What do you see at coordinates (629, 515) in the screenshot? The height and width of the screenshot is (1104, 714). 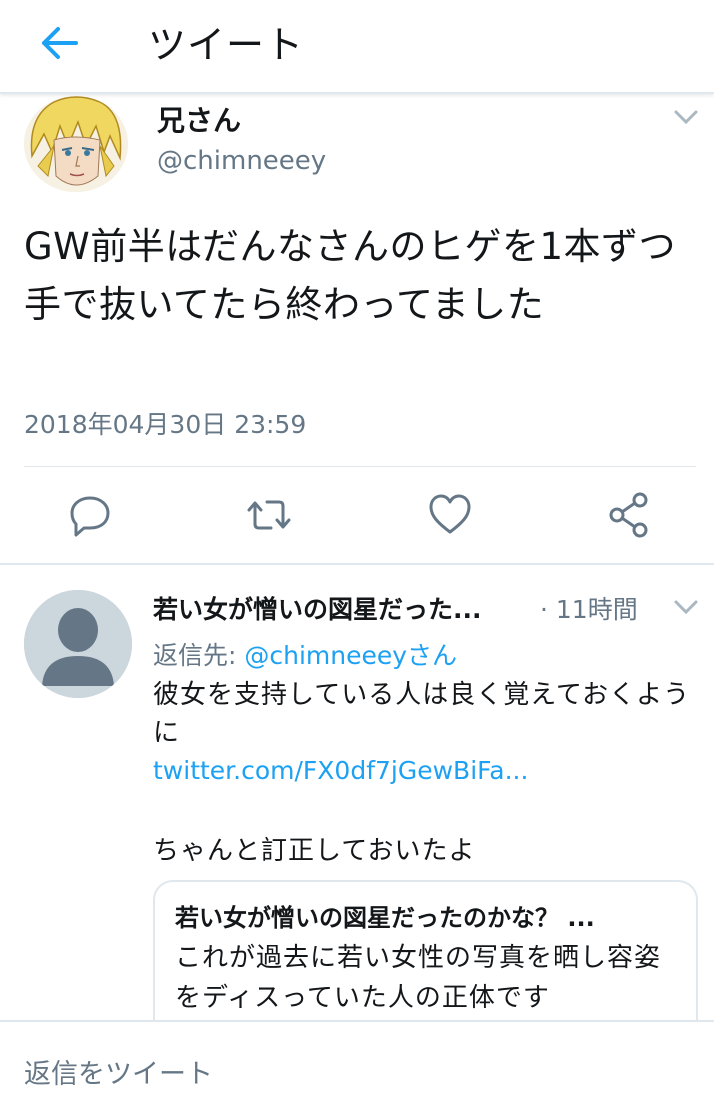 I see `share-icon` at bounding box center [629, 515].